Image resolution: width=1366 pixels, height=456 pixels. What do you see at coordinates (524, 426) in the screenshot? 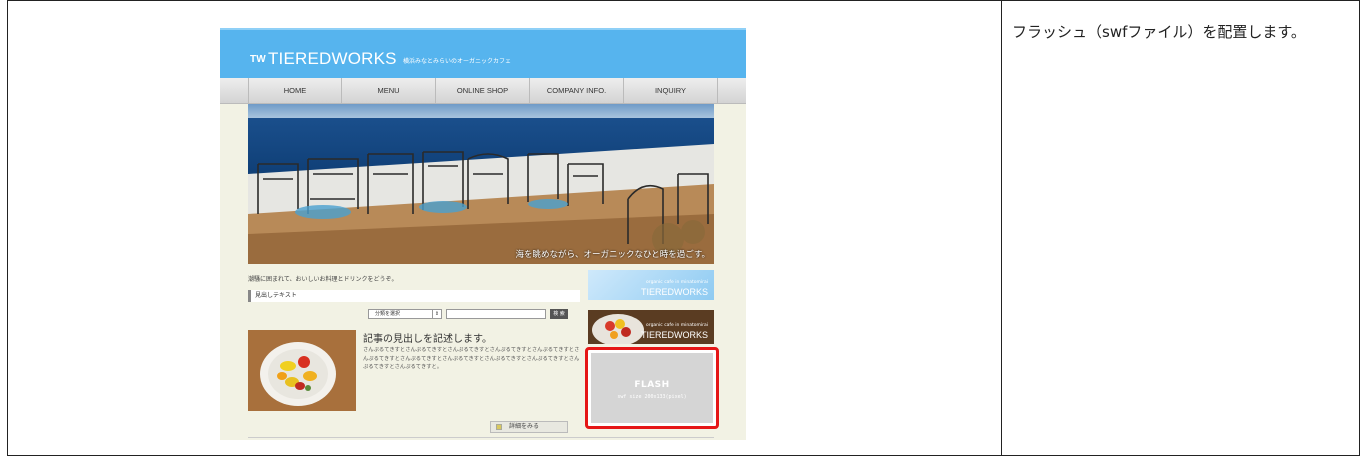
I see `more-details-label: 詳細をみる` at bounding box center [524, 426].